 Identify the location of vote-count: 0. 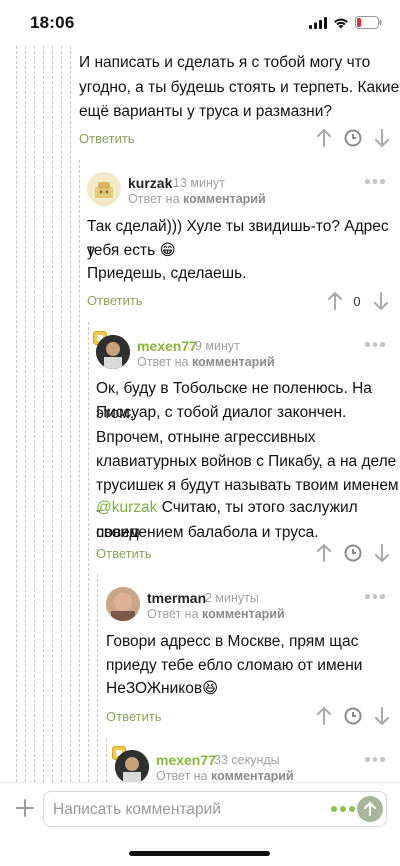
(357, 301).